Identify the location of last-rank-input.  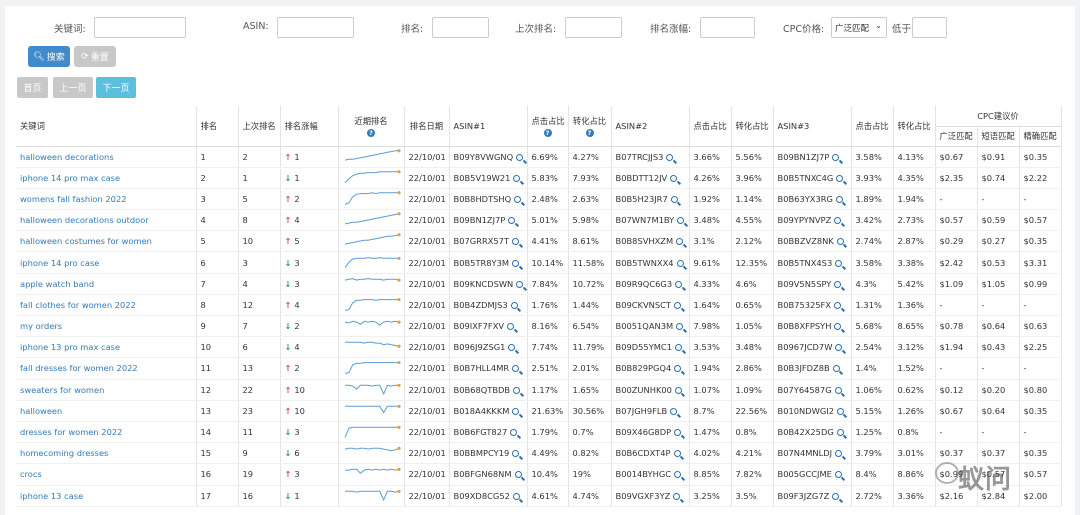
(593, 27).